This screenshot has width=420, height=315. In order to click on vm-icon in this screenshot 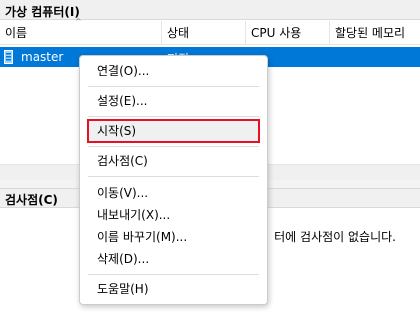, I will do `click(8, 57)`.